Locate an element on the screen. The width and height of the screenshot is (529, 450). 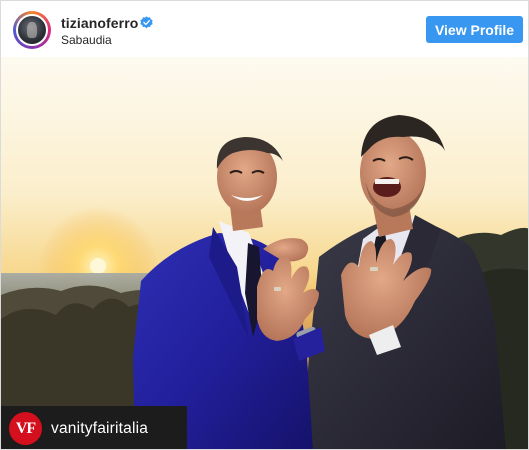
profile-avatar is located at coordinates (32, 30).